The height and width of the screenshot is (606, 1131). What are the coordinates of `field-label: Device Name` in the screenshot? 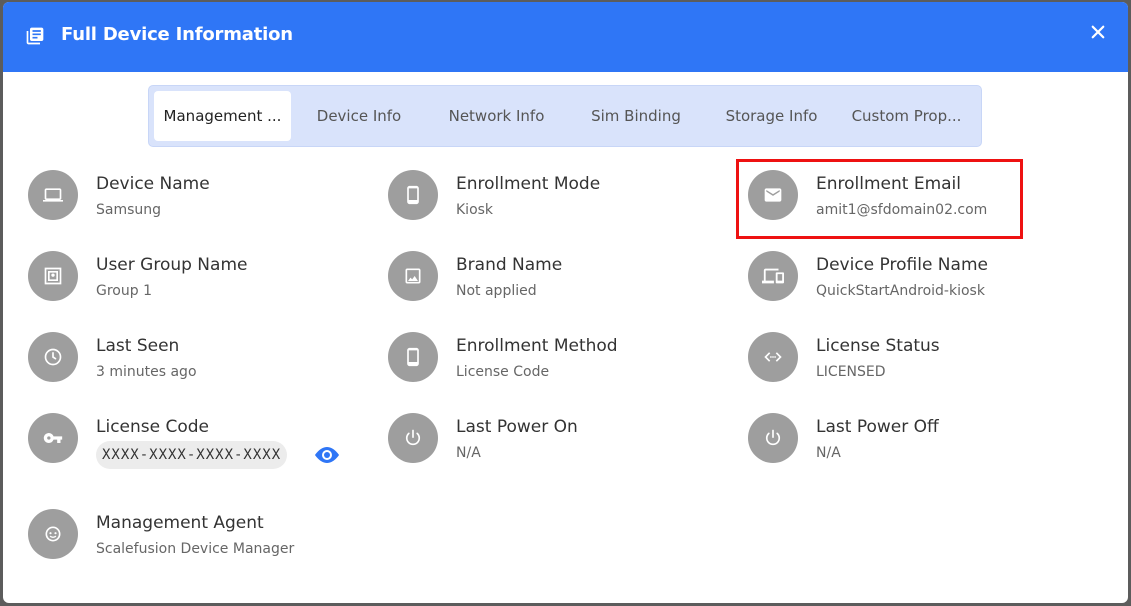 It's located at (153, 184).